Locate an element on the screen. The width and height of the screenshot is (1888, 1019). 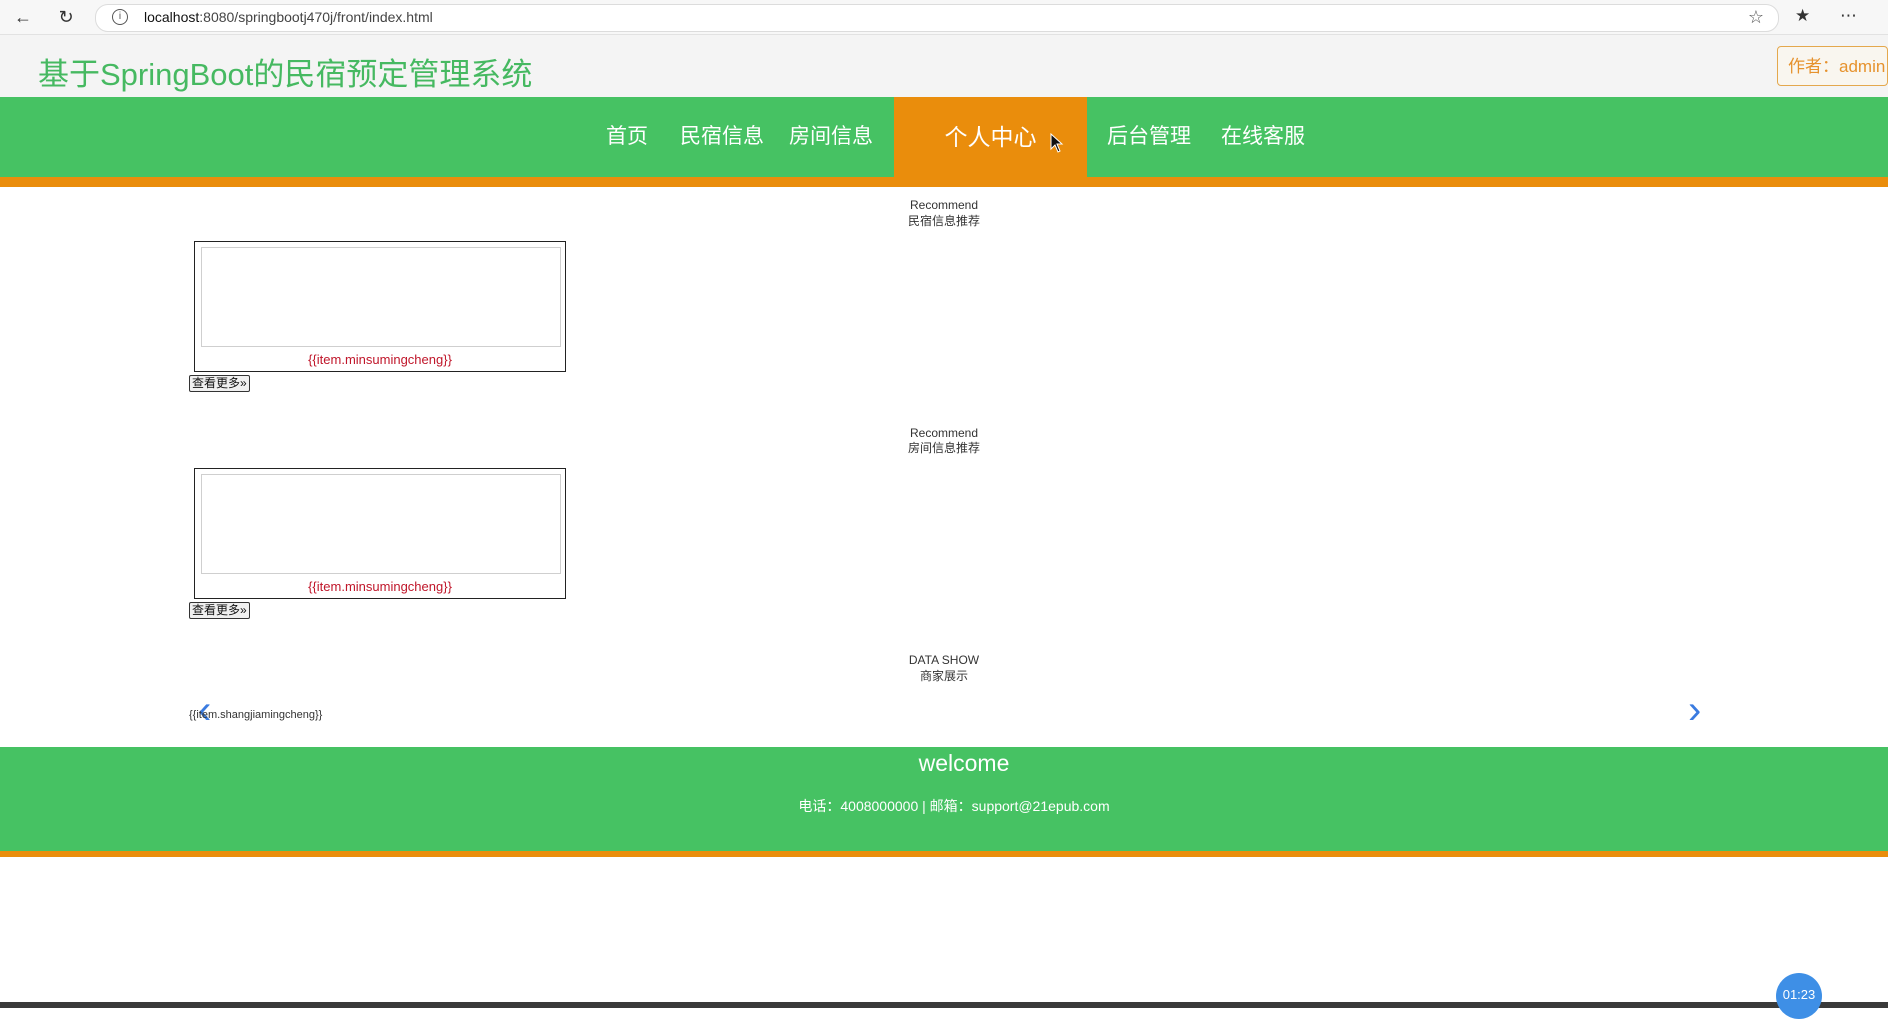
carousel-next-chevron-icon: › is located at coordinates (1694, 710).